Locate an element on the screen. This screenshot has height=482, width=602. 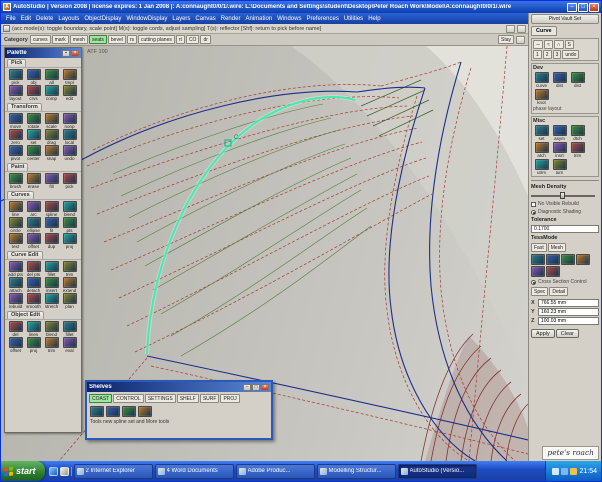
tool-detach: detach is located at coordinates (33, 285).